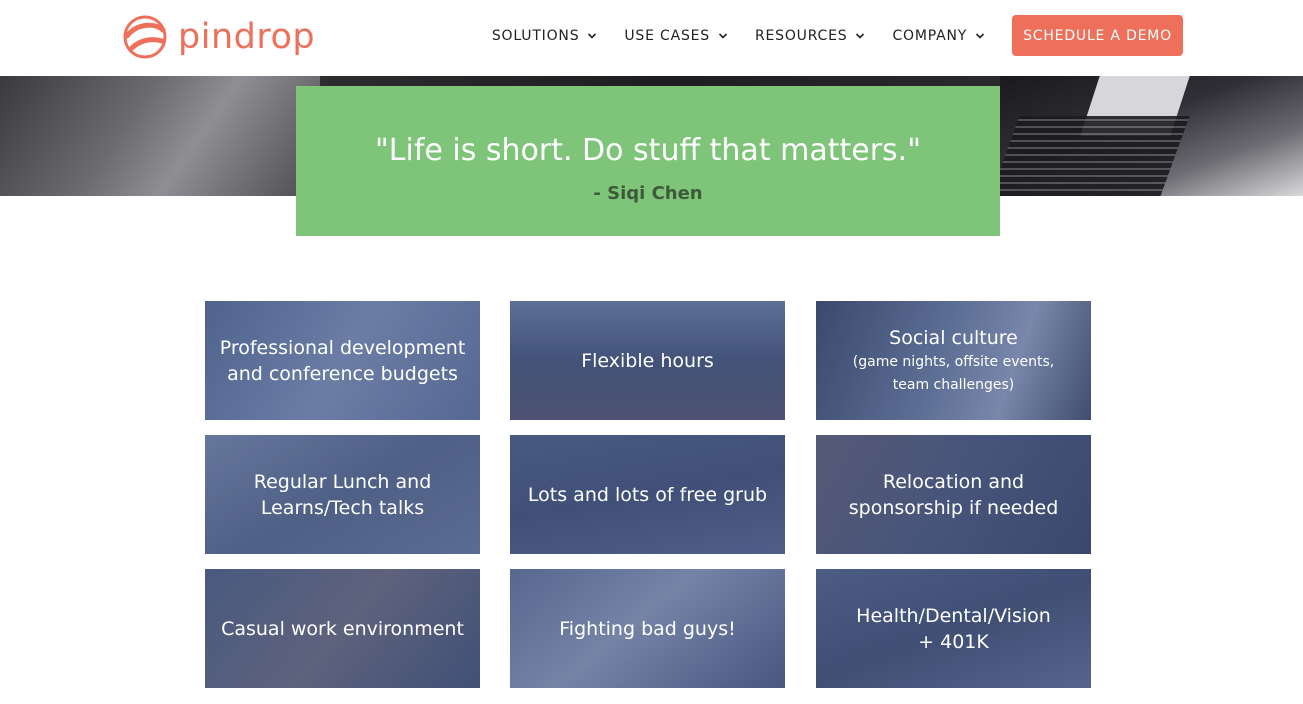 The height and width of the screenshot is (704, 1303). What do you see at coordinates (145, 37) in the screenshot?
I see `pindrop-logo-icon` at bounding box center [145, 37].